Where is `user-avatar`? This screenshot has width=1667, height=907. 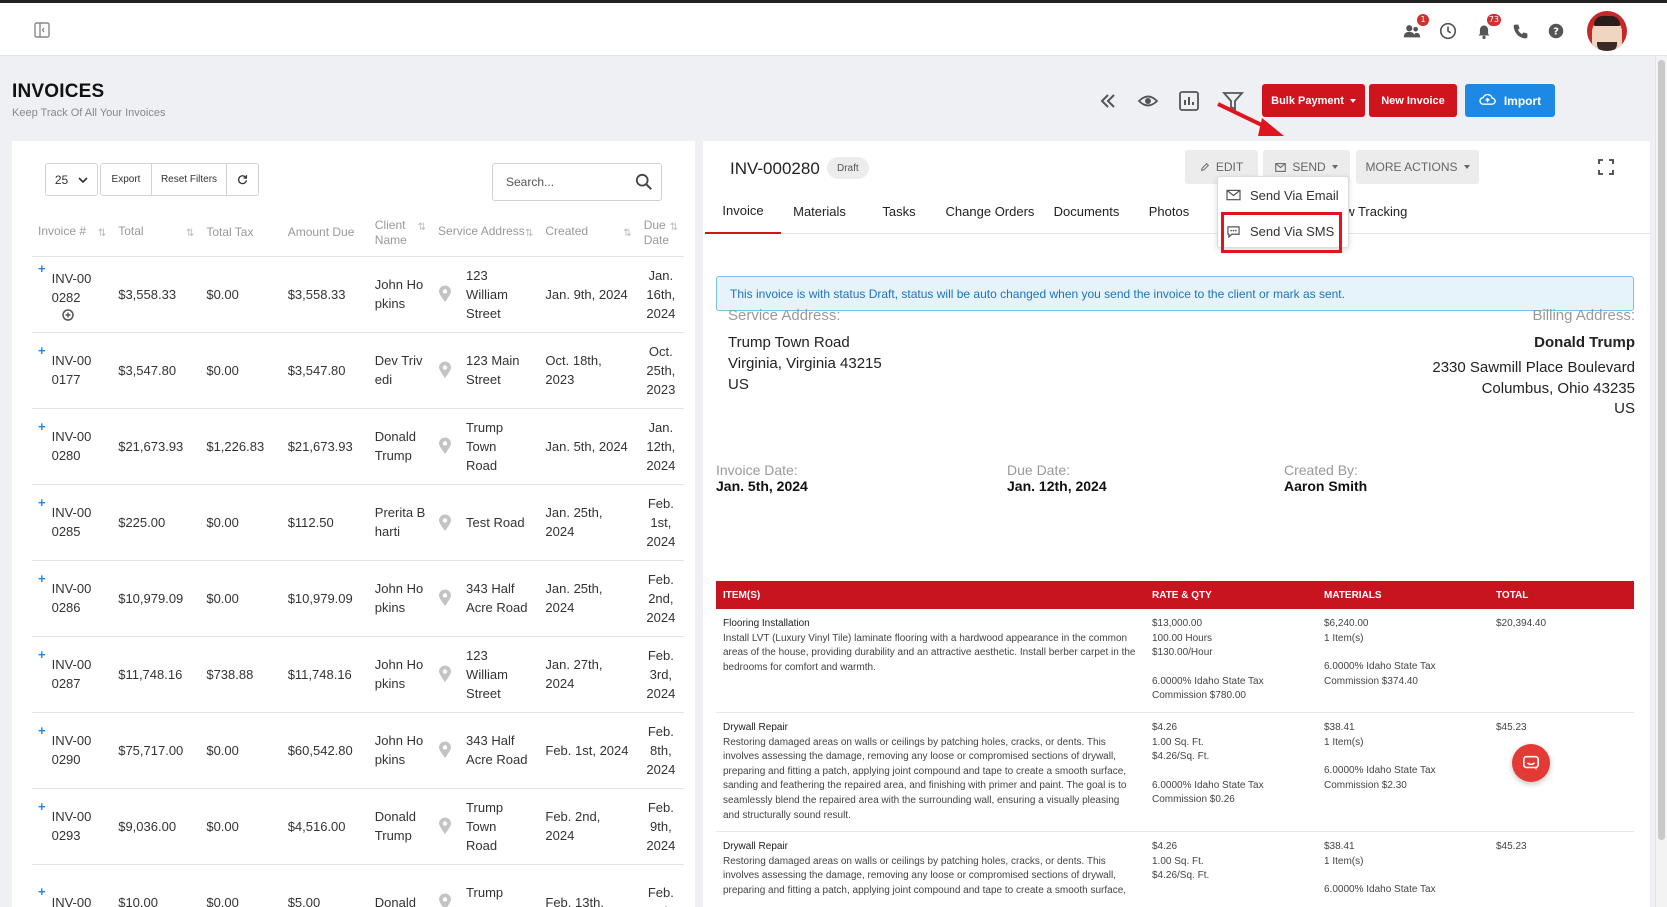 user-avatar is located at coordinates (1607, 31).